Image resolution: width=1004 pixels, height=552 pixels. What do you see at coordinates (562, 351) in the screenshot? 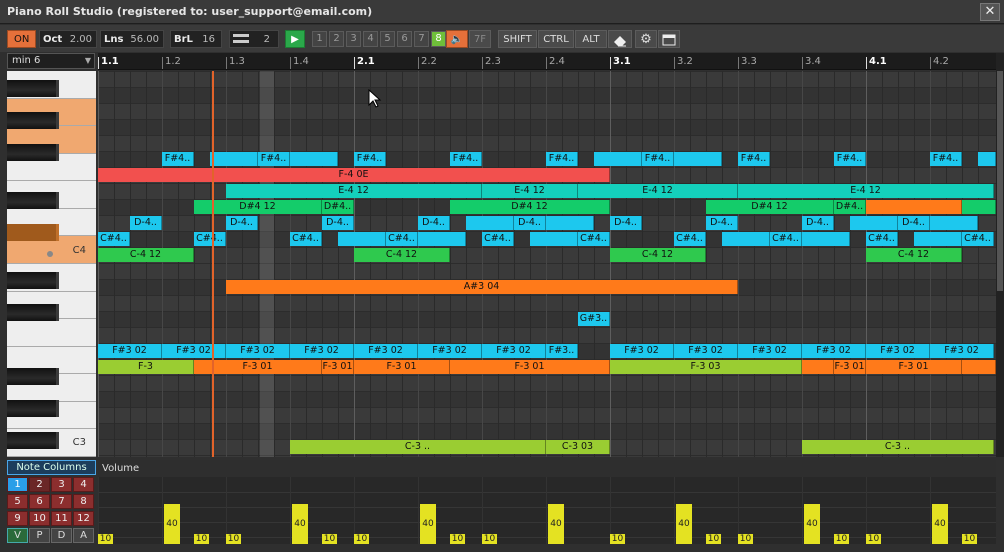
I see `note-block: F#3..` at bounding box center [562, 351].